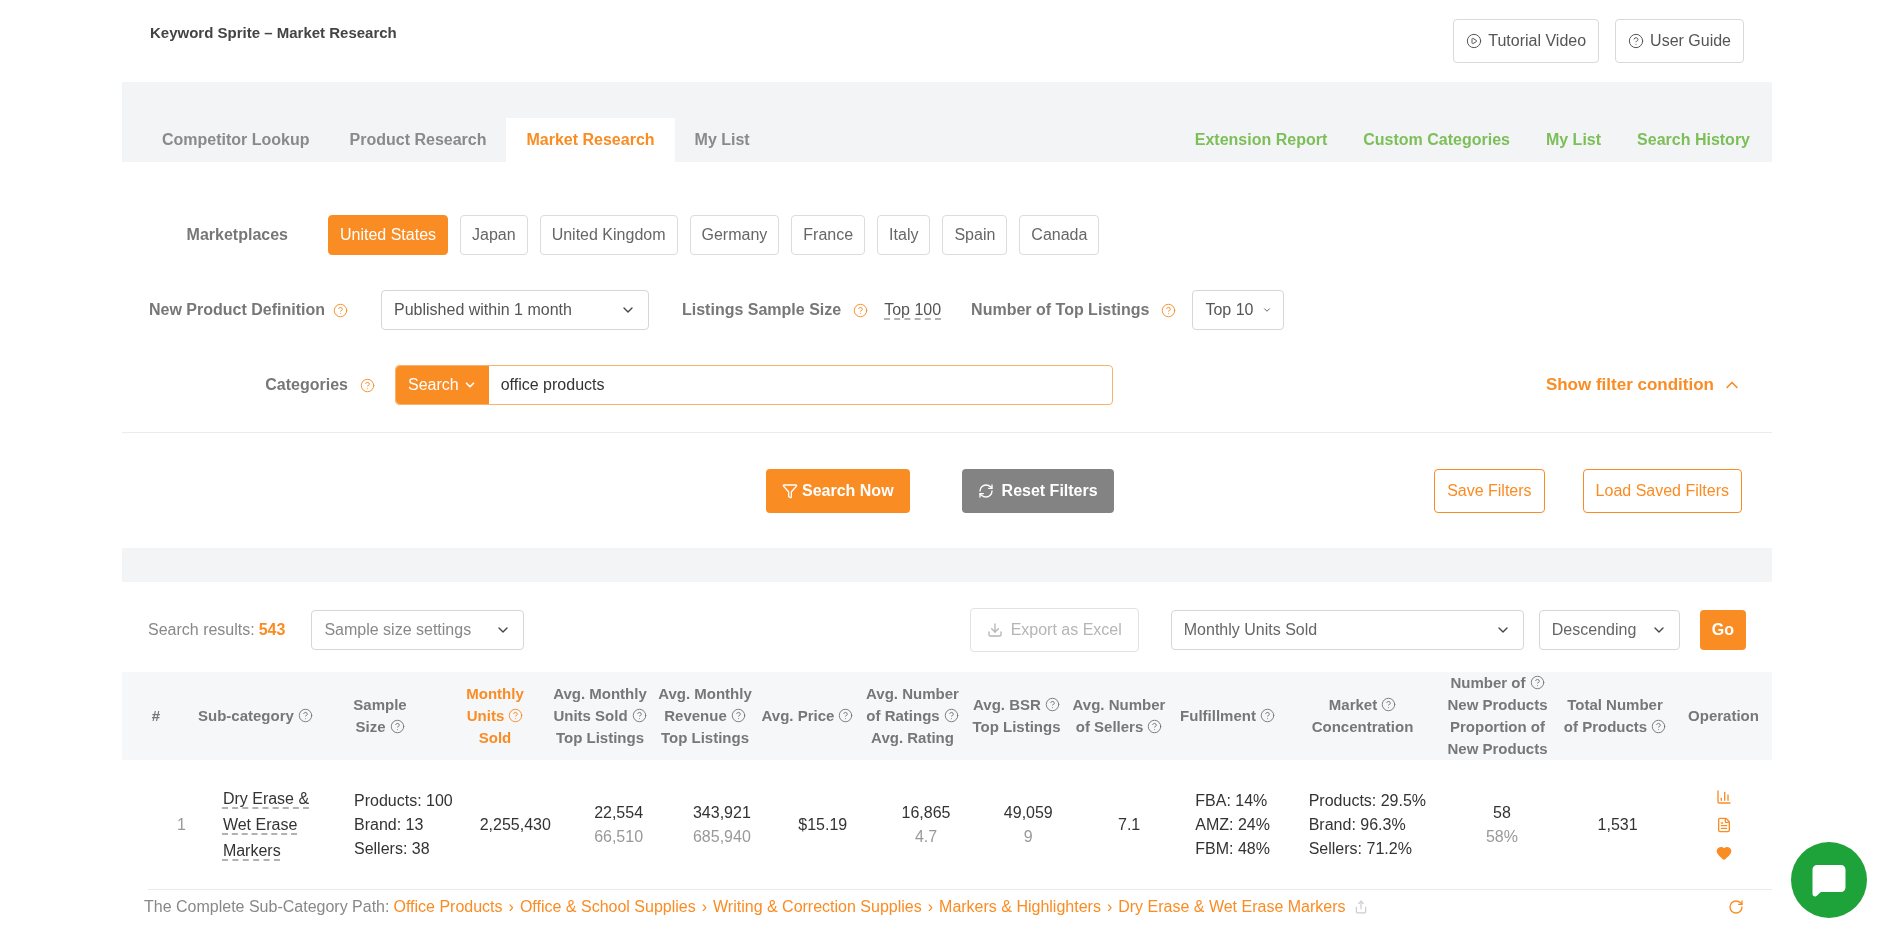 The image size is (1896, 936). What do you see at coordinates (1129, 824) in the screenshot?
I see `table-cell-text: 7.1` at bounding box center [1129, 824].